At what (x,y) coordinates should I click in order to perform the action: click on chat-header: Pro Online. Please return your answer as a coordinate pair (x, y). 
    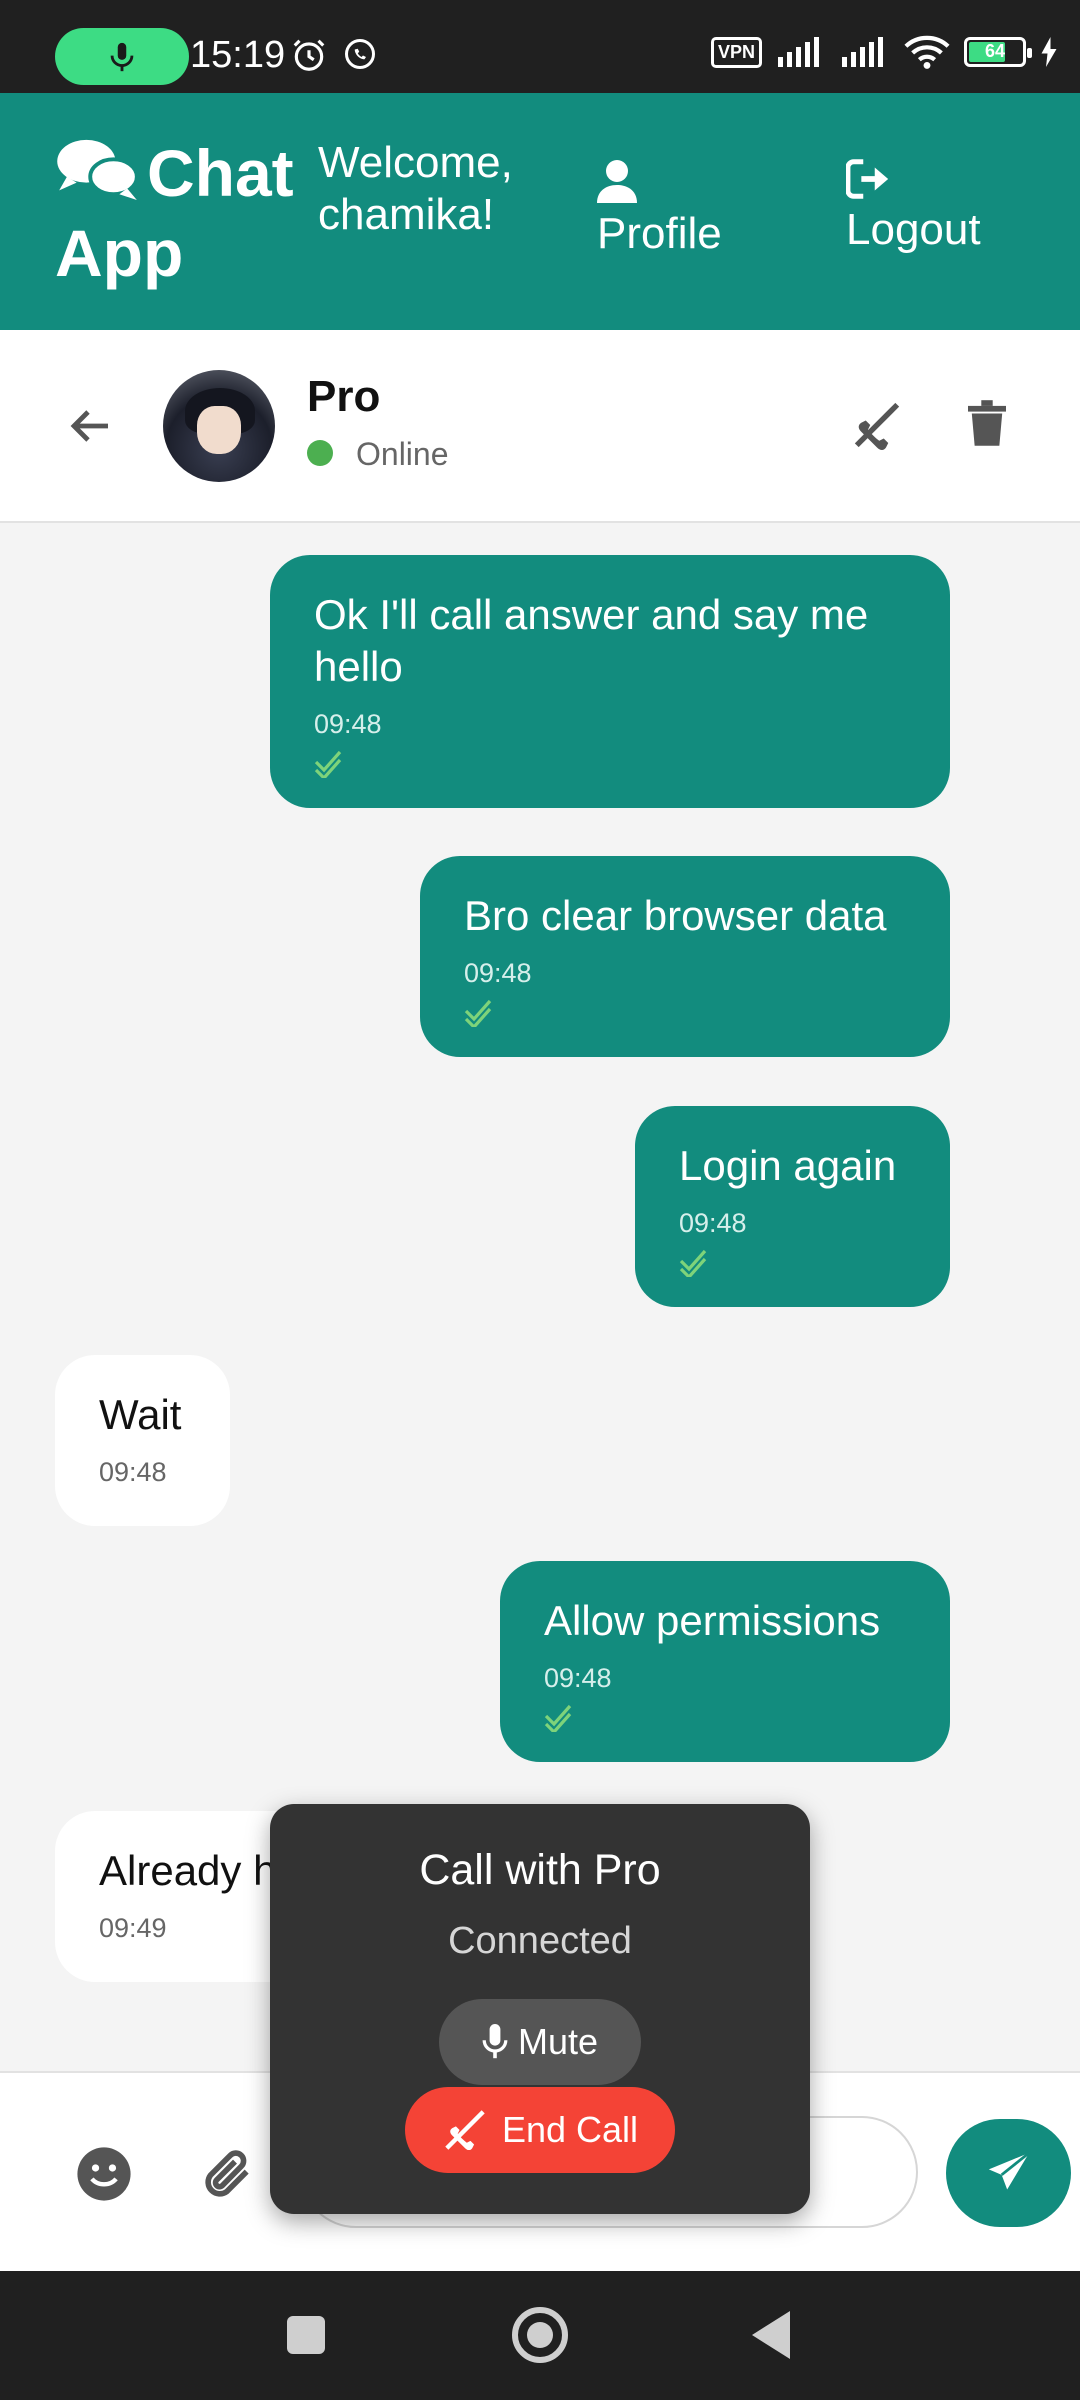
    Looking at the image, I should click on (540, 426).